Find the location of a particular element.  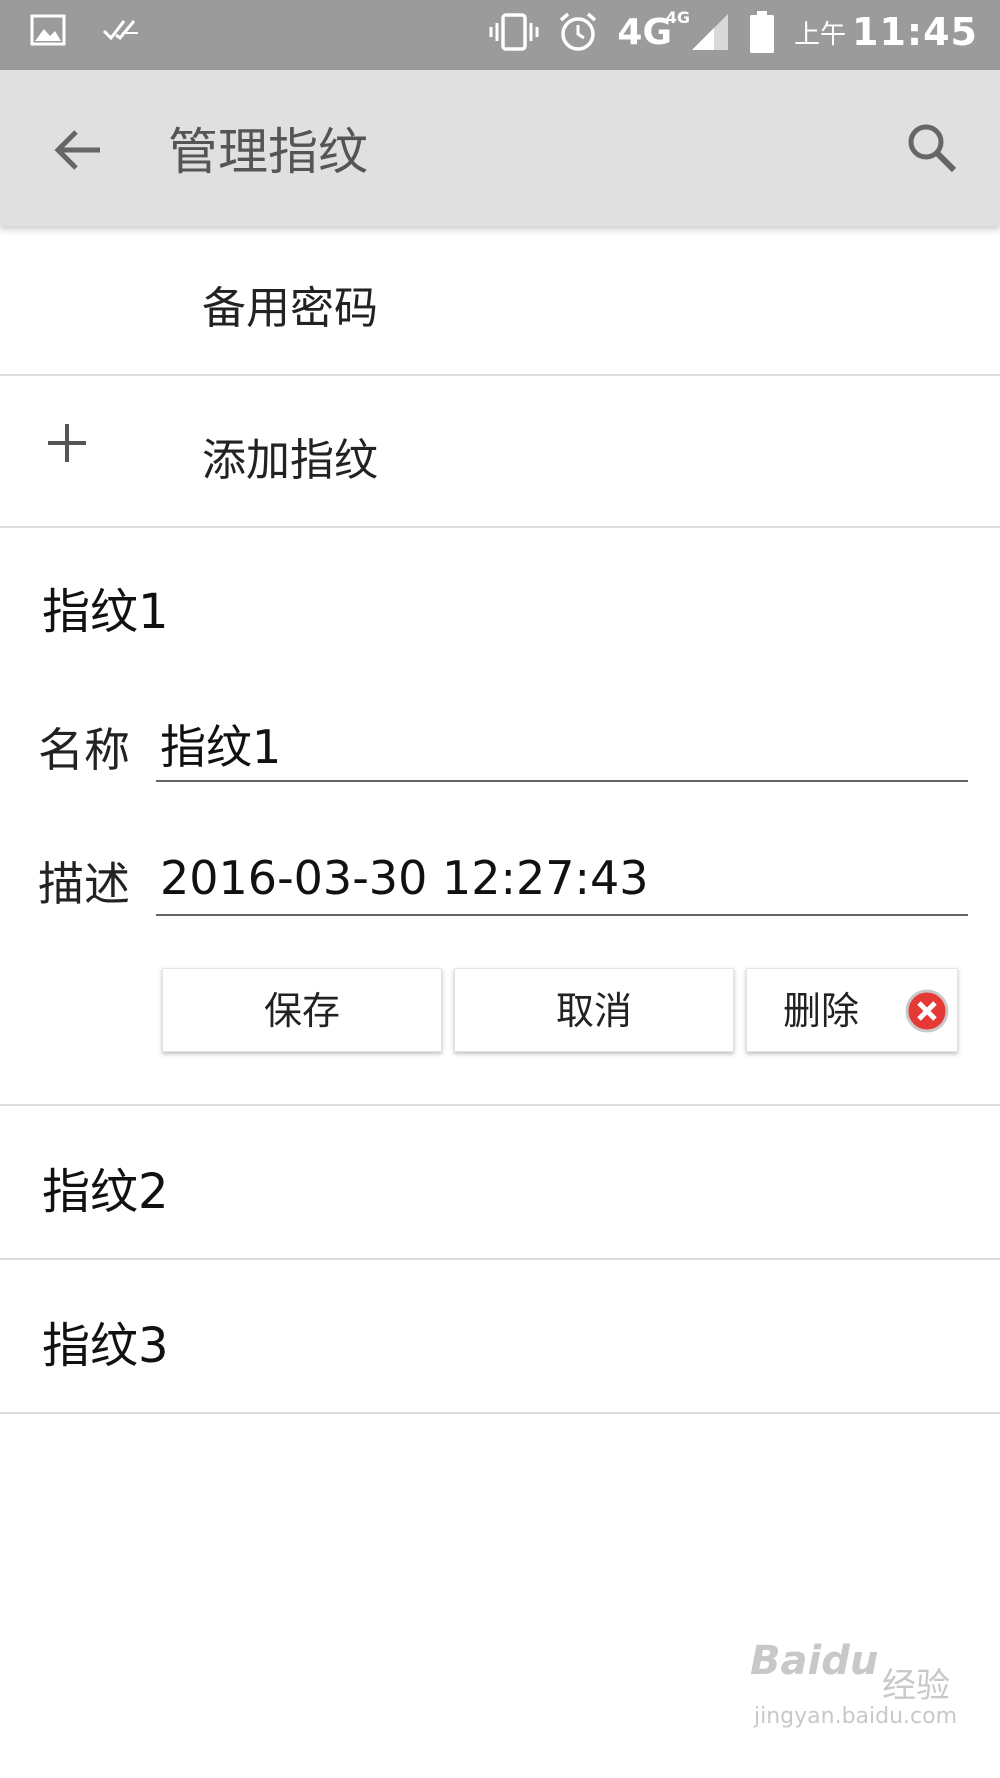

fingerprint-item: 指纹3 is located at coordinates (500, 1337).